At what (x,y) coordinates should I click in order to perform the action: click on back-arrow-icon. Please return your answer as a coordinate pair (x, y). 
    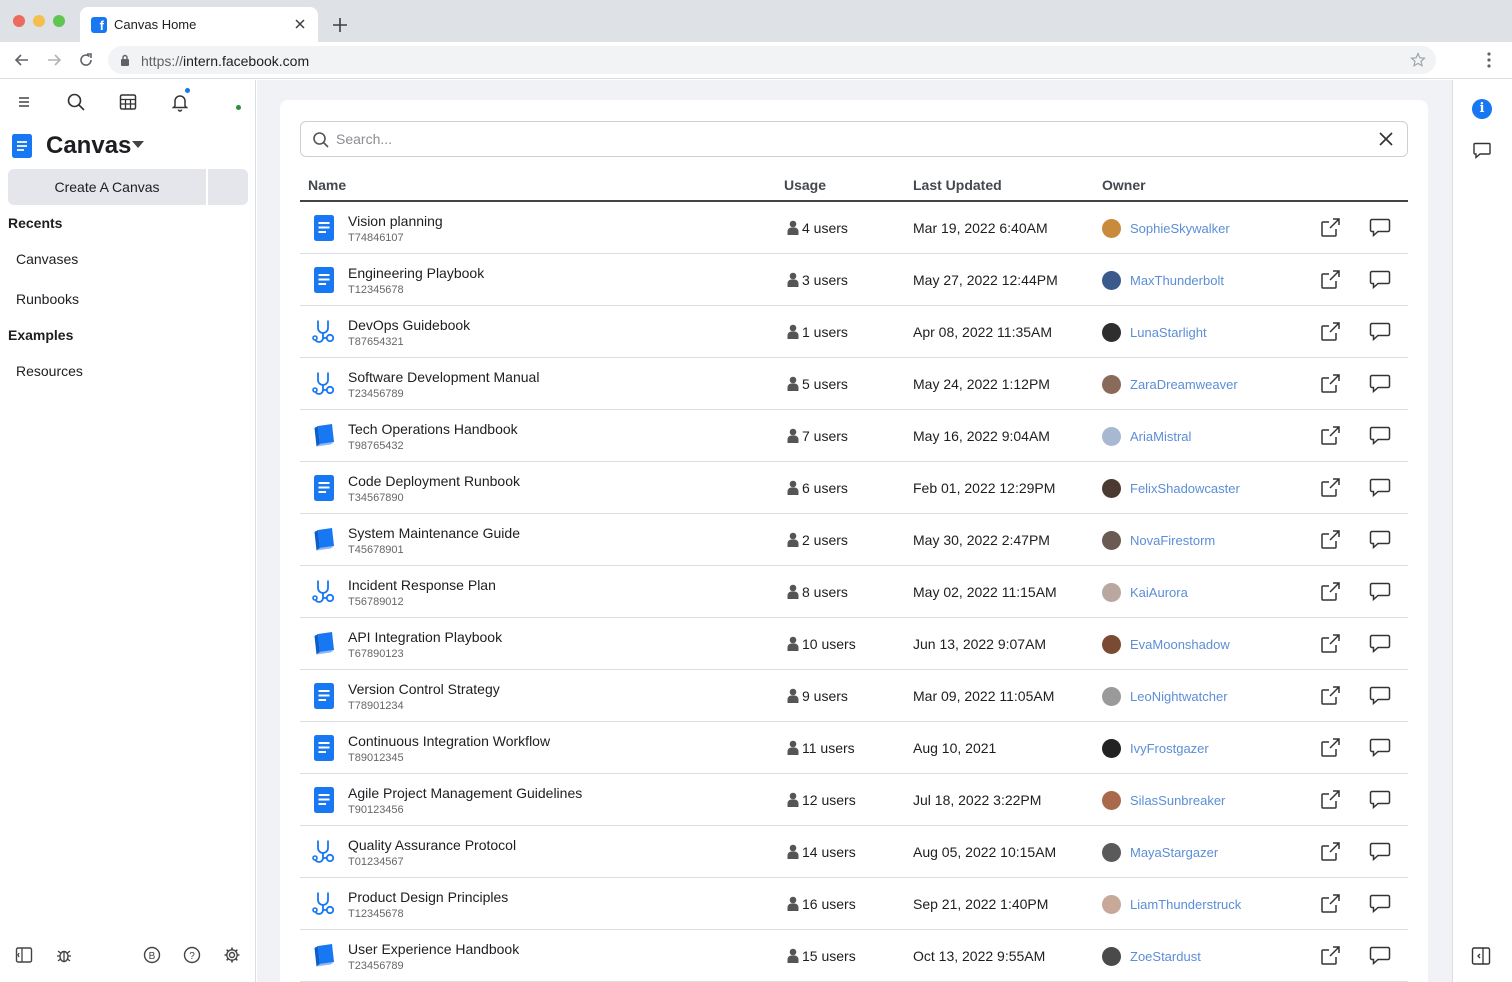
    Looking at the image, I should click on (22, 60).